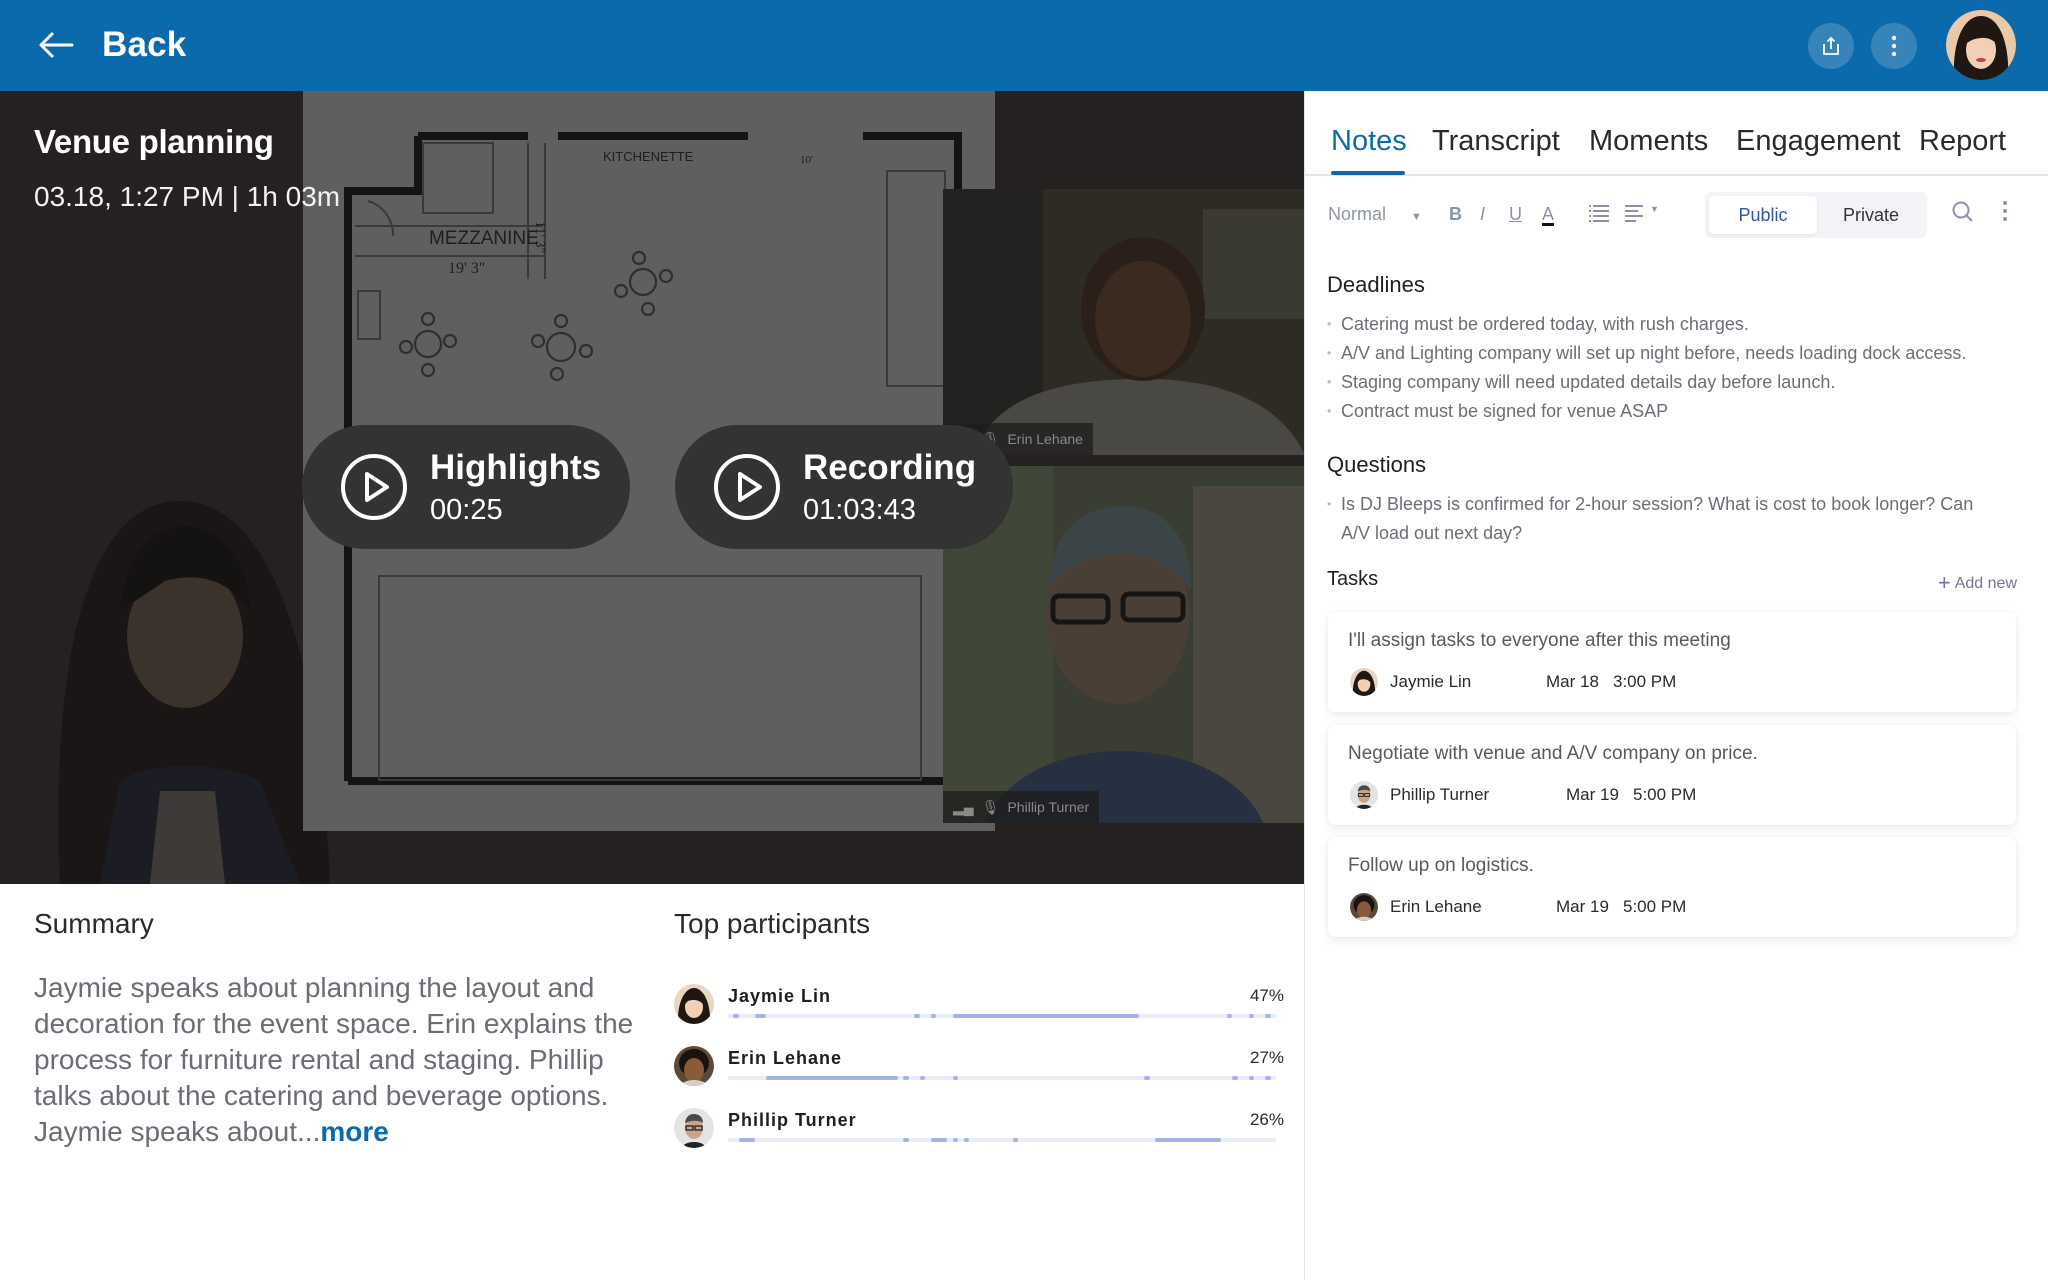  I want to click on public-option: Public, so click(1763, 215).